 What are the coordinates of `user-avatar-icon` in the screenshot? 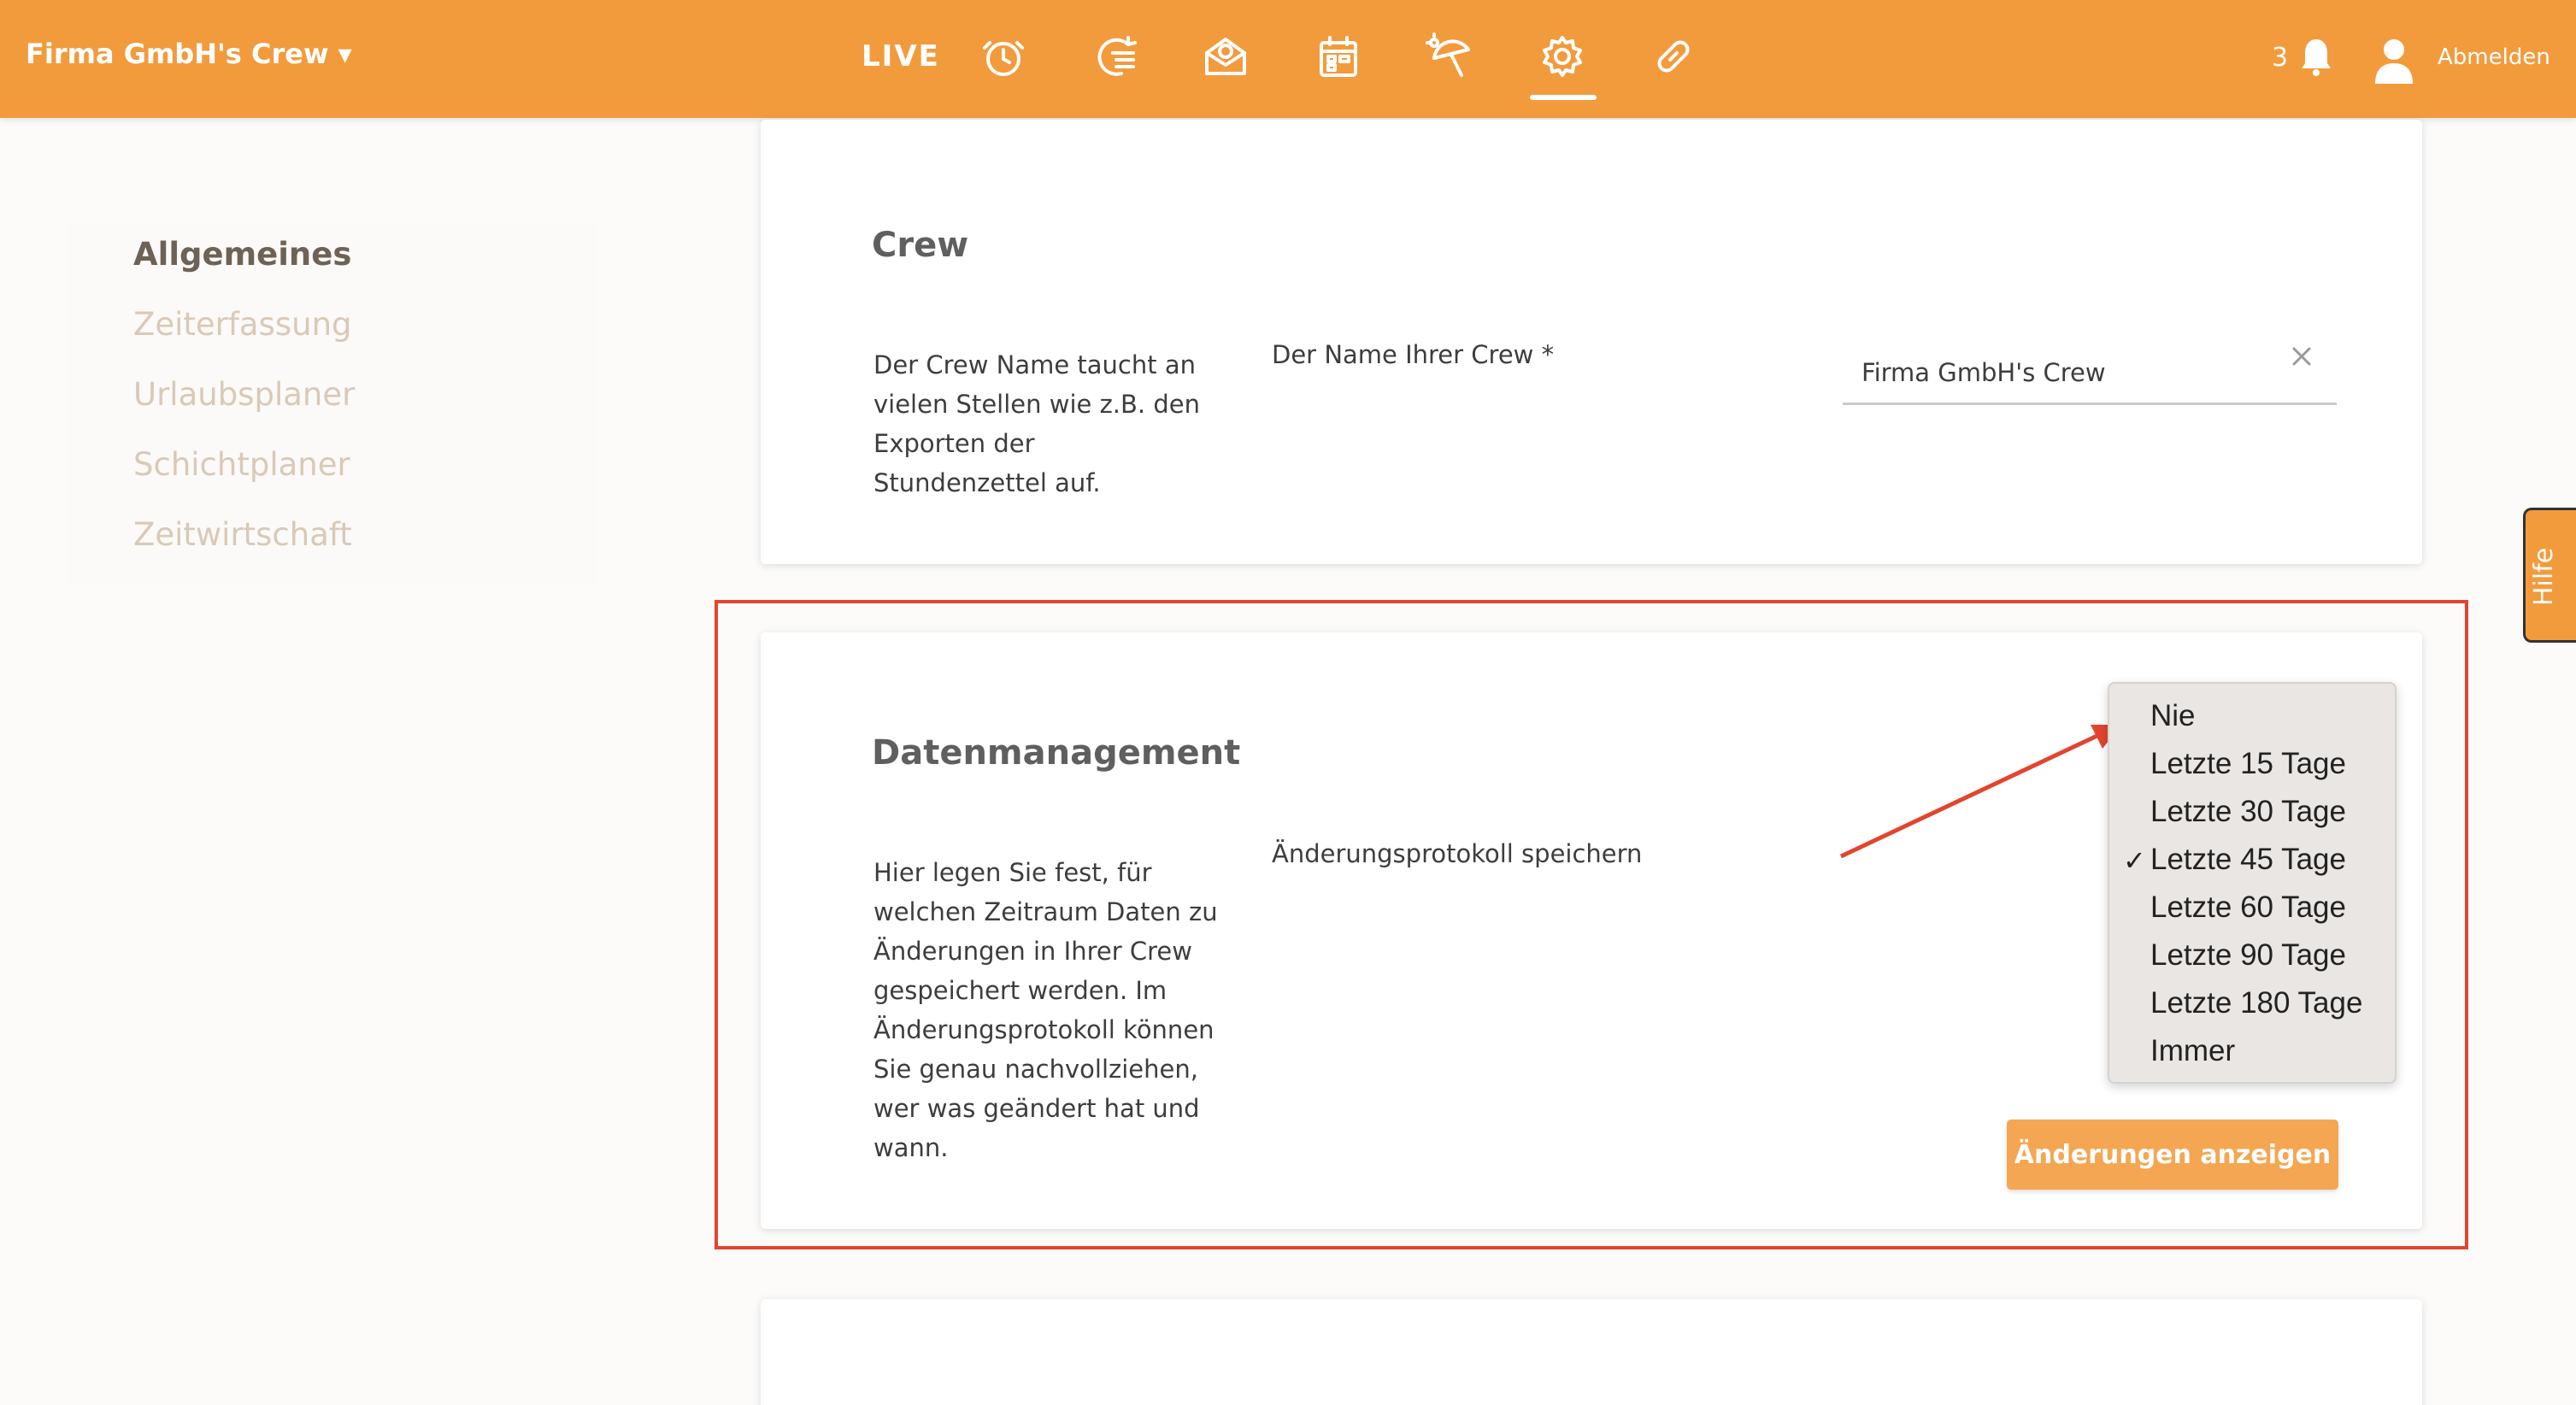 It's located at (2394, 60).